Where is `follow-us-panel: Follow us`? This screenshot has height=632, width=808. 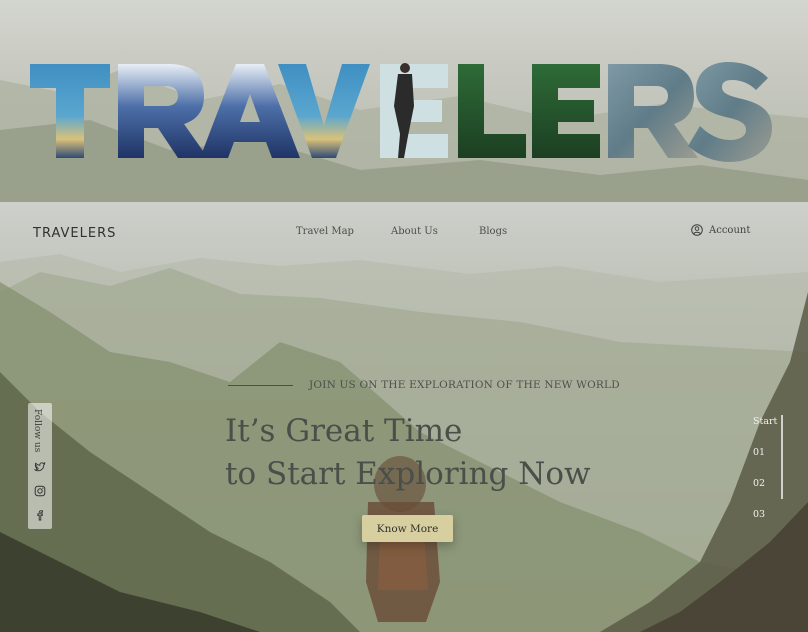 follow-us-panel: Follow us is located at coordinates (40, 466).